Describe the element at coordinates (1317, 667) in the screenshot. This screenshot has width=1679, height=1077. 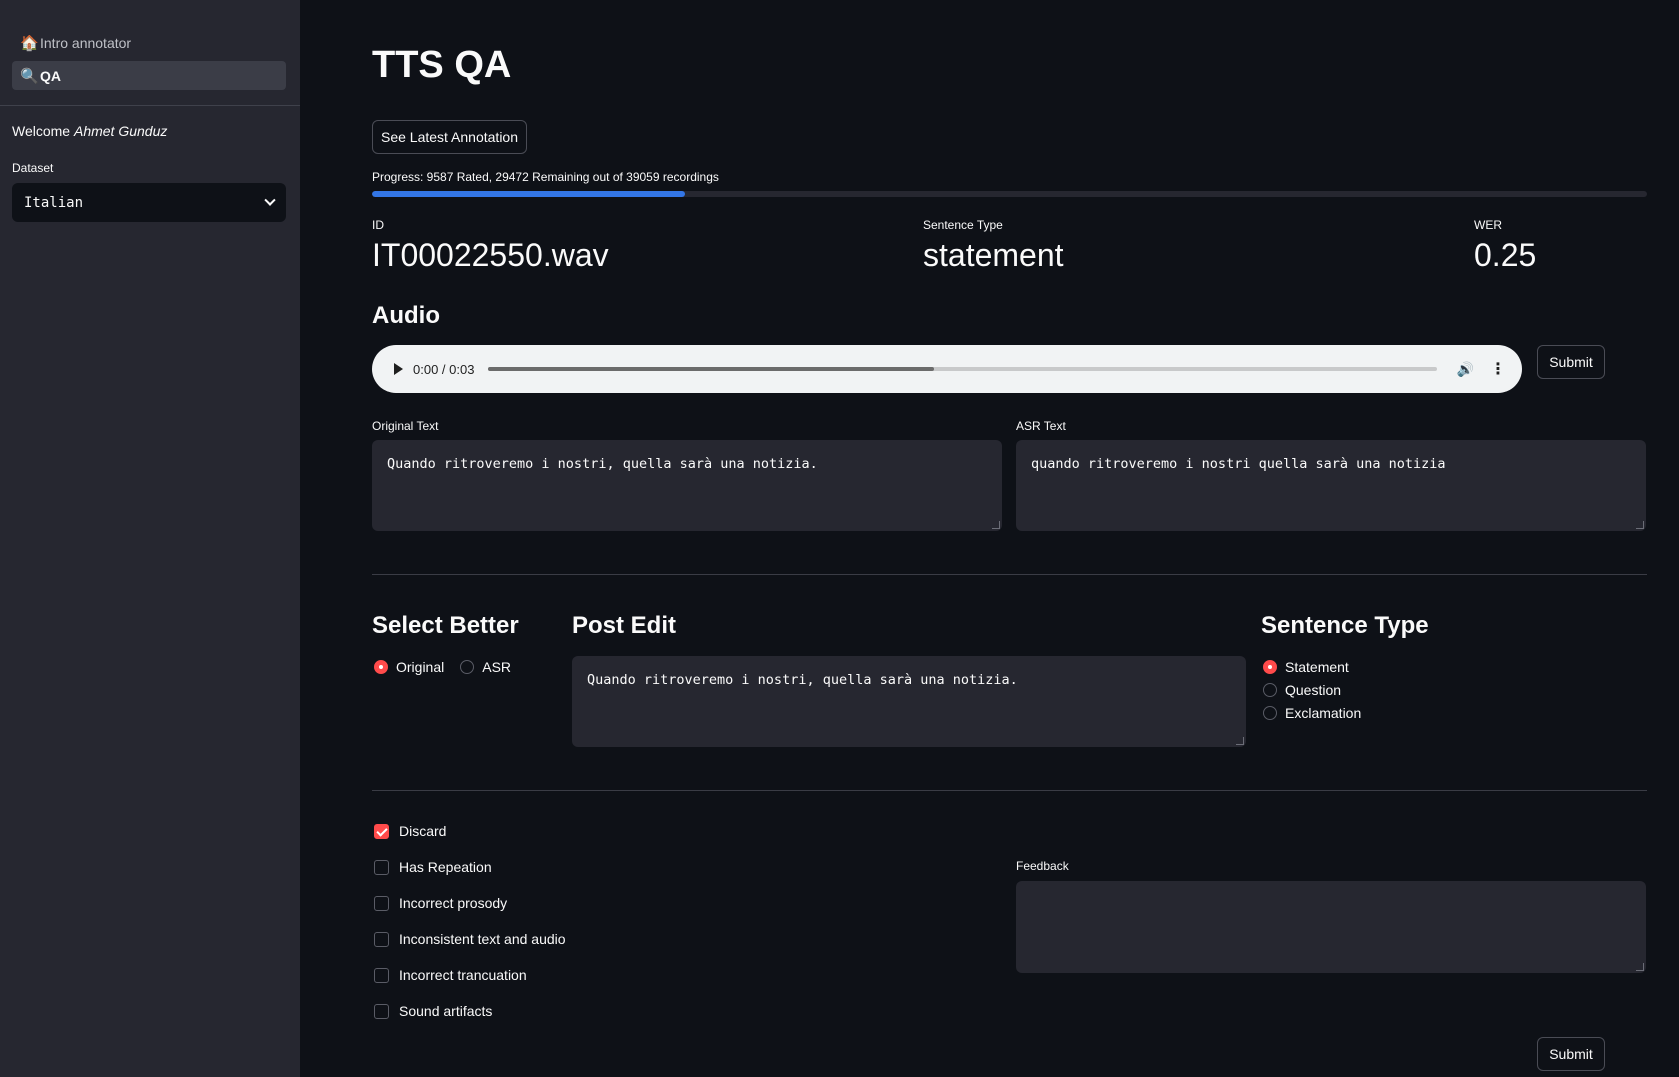
I see `radio-label: Statement` at that location.